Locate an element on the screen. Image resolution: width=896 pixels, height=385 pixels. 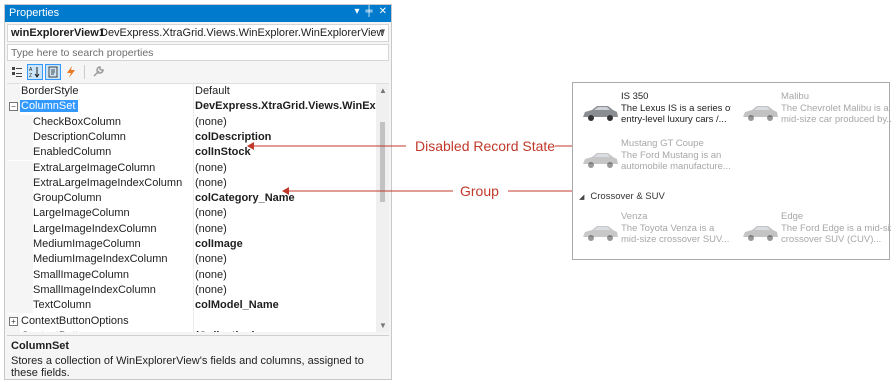
callout-disabled-record-state: Disabled Record State is located at coordinates (485, 146).